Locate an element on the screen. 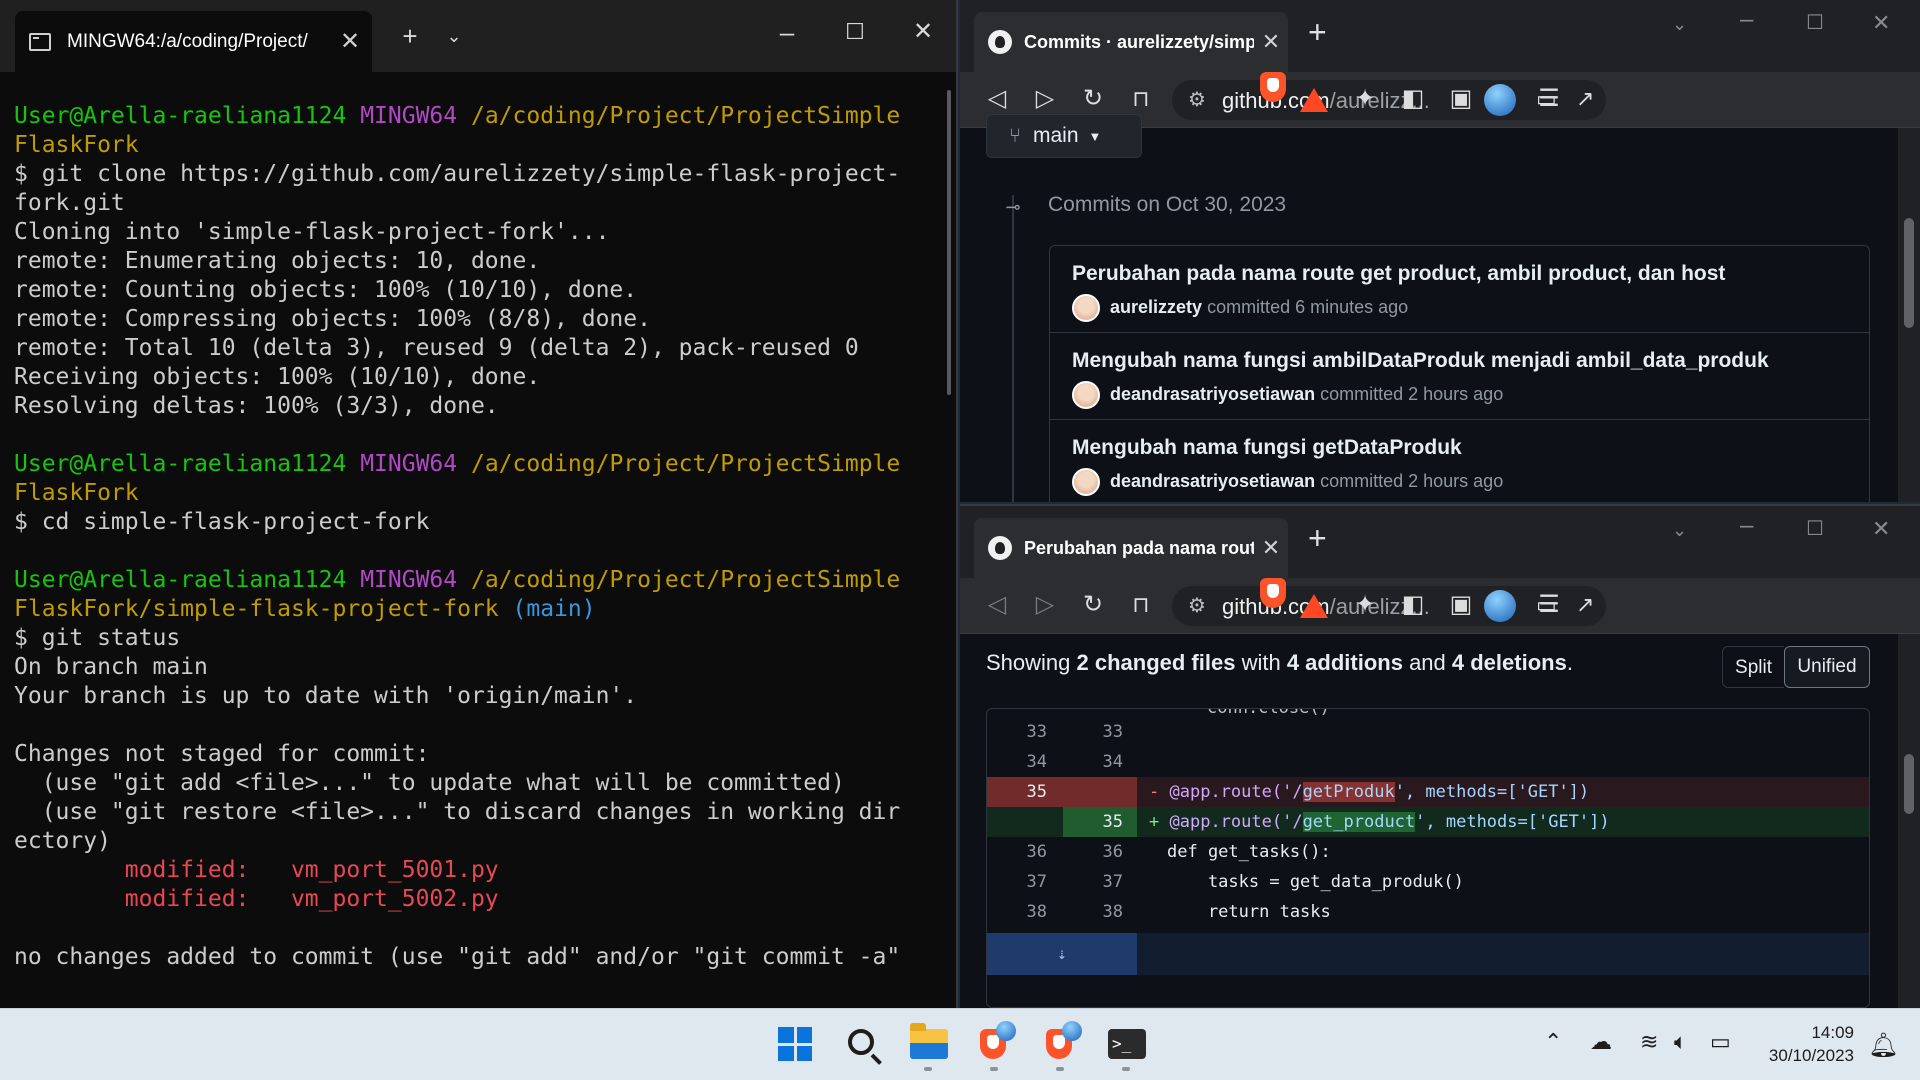 This screenshot has height=1080, width=1920. branch-selector-button: ⑂ main ▼ is located at coordinates (1064, 136).